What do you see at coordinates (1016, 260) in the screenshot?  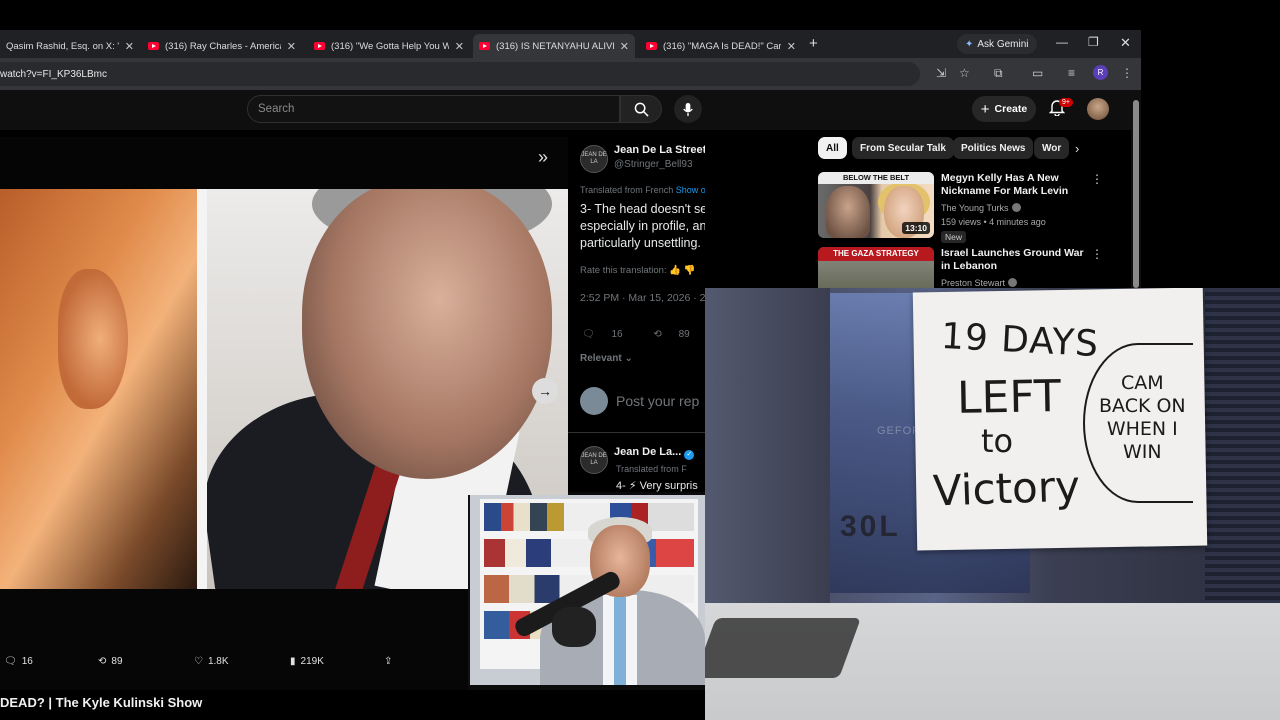 I see `recommendation-title: Israel Launches Ground War in Lebanon` at bounding box center [1016, 260].